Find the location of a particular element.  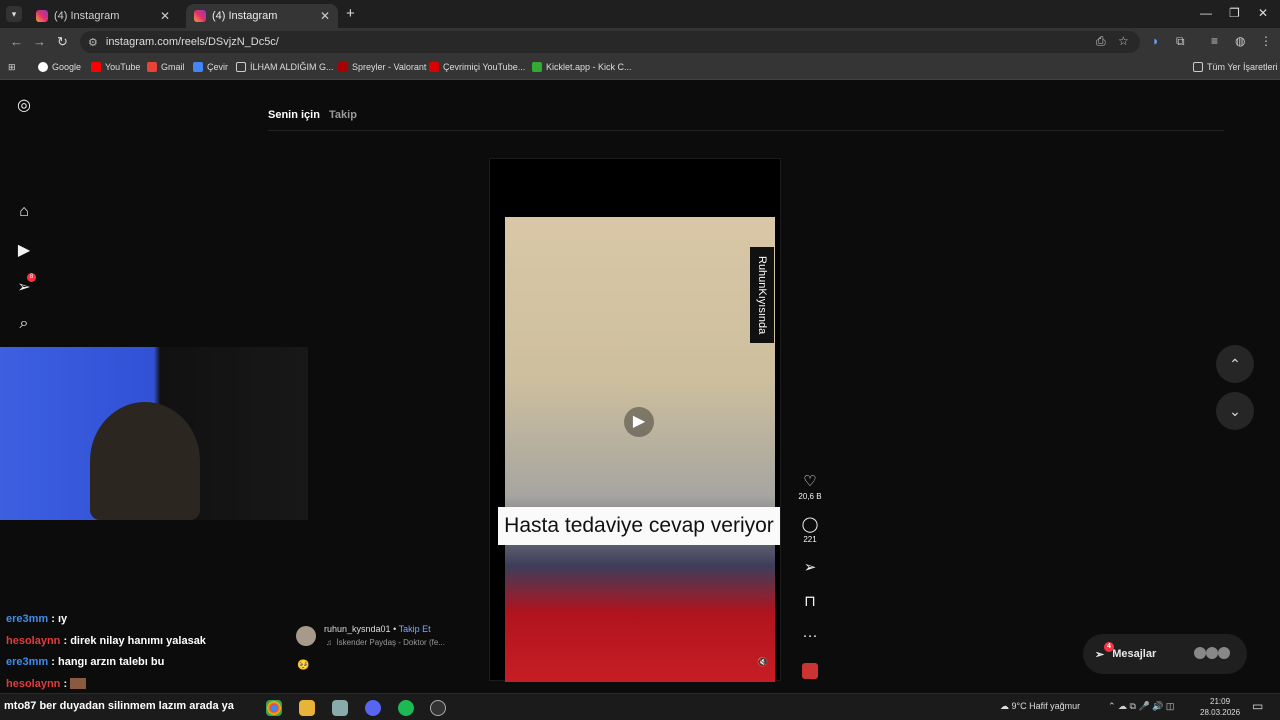

file-explorer-icon is located at coordinates (307, 708).